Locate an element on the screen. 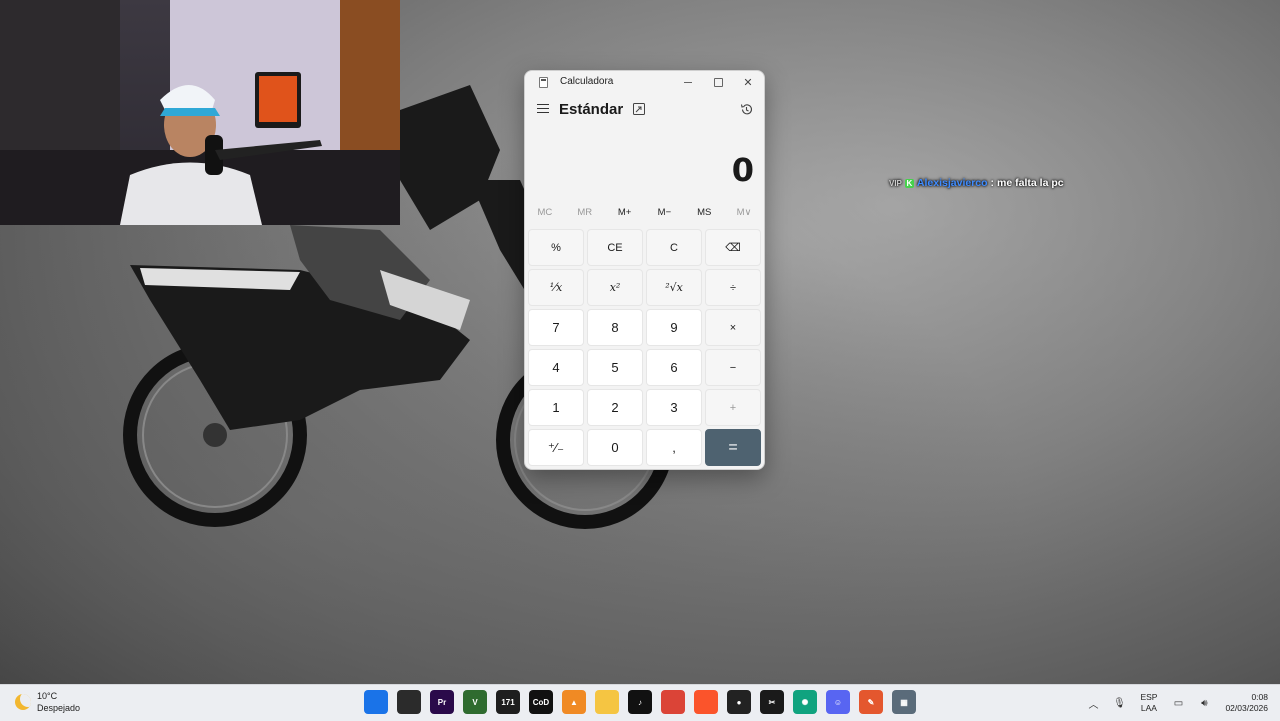 This screenshot has width=1280, height=721. chrome-taskbar-icon is located at coordinates (673, 702).